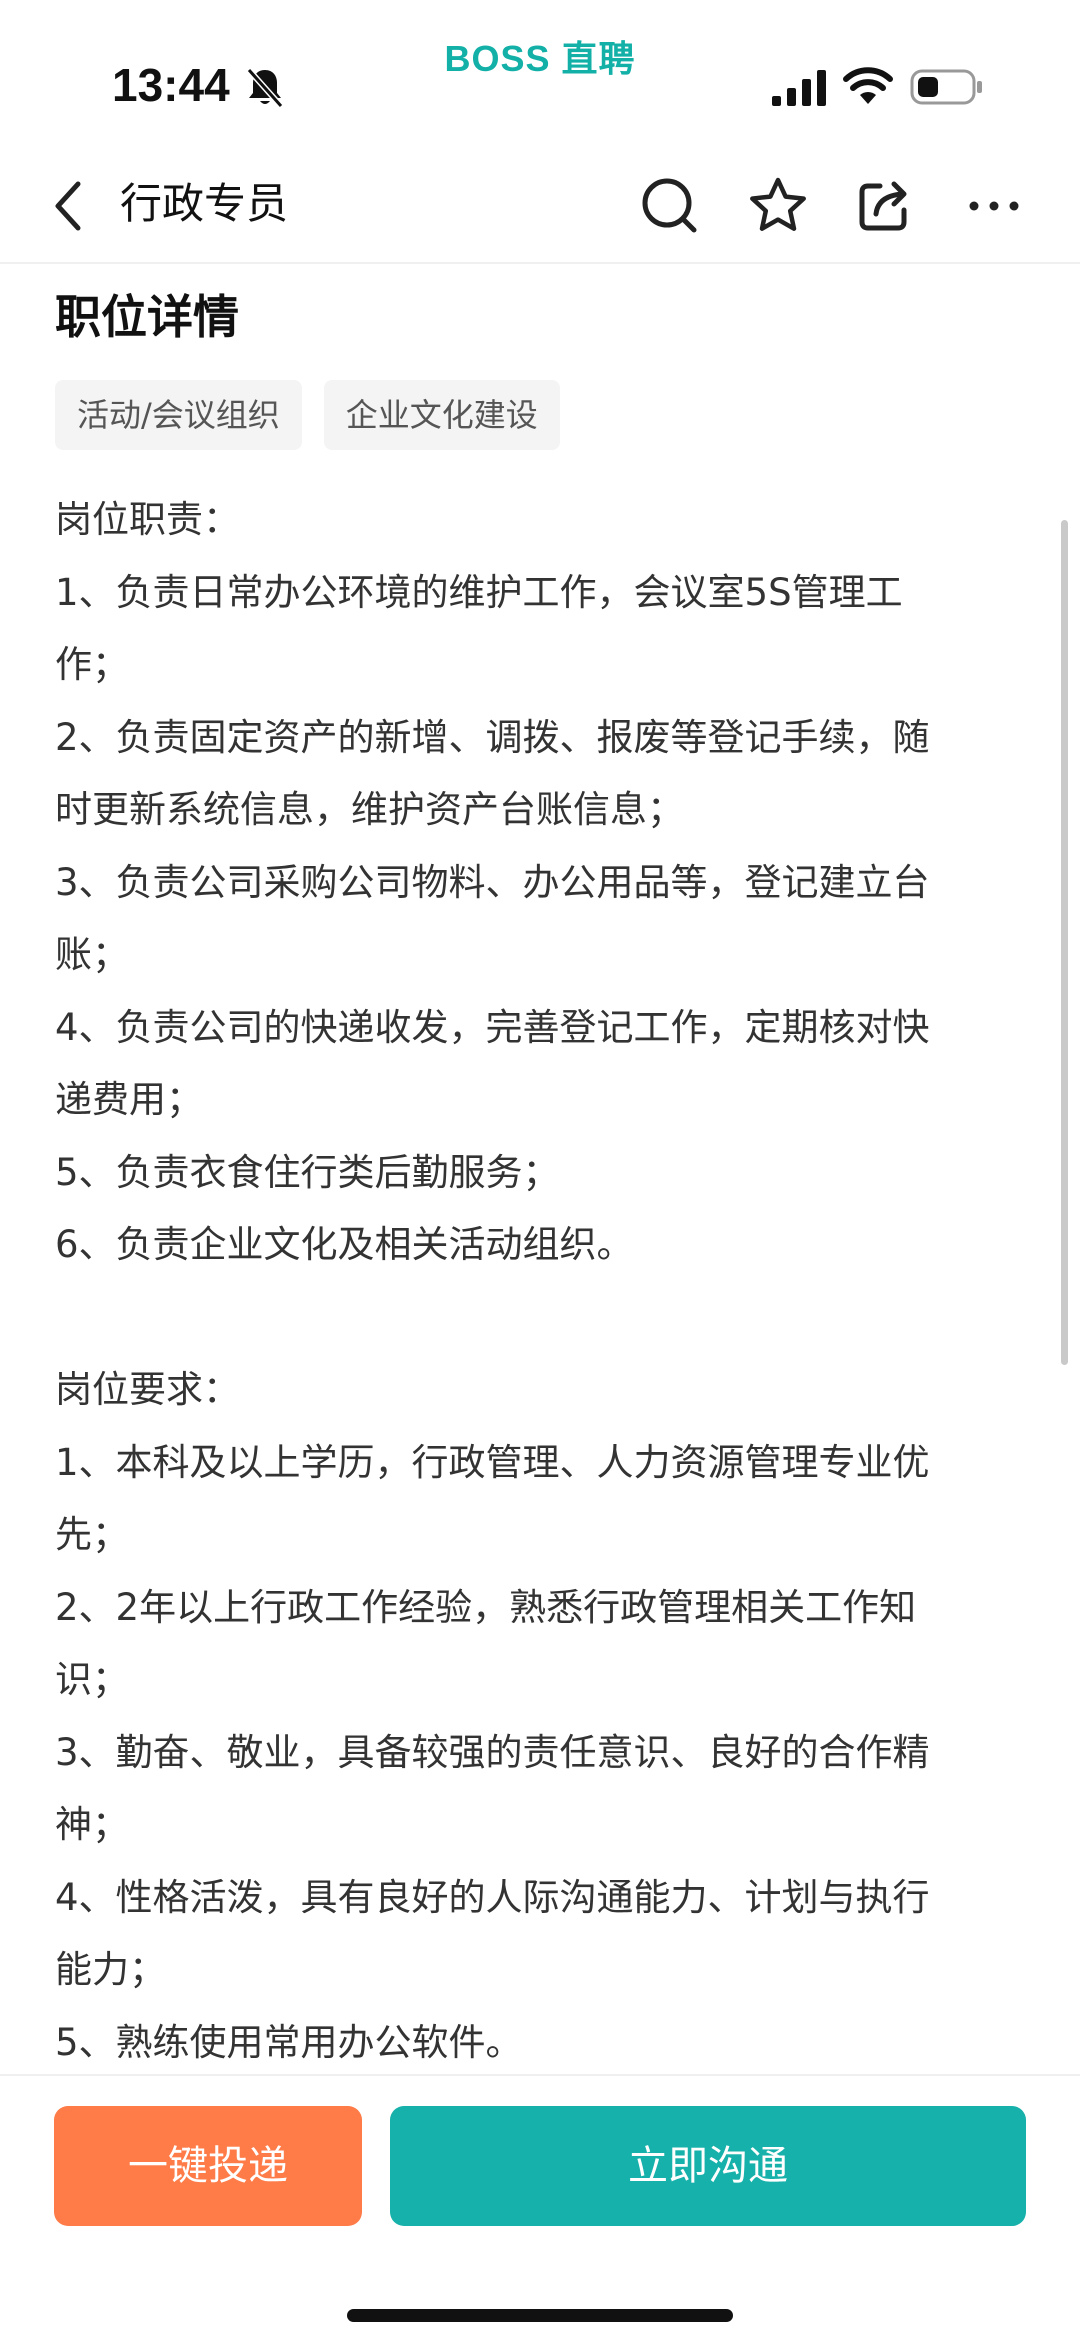 The width and height of the screenshot is (1080, 2350). Describe the element at coordinates (1064, 942) in the screenshot. I see `scrollbar` at that location.